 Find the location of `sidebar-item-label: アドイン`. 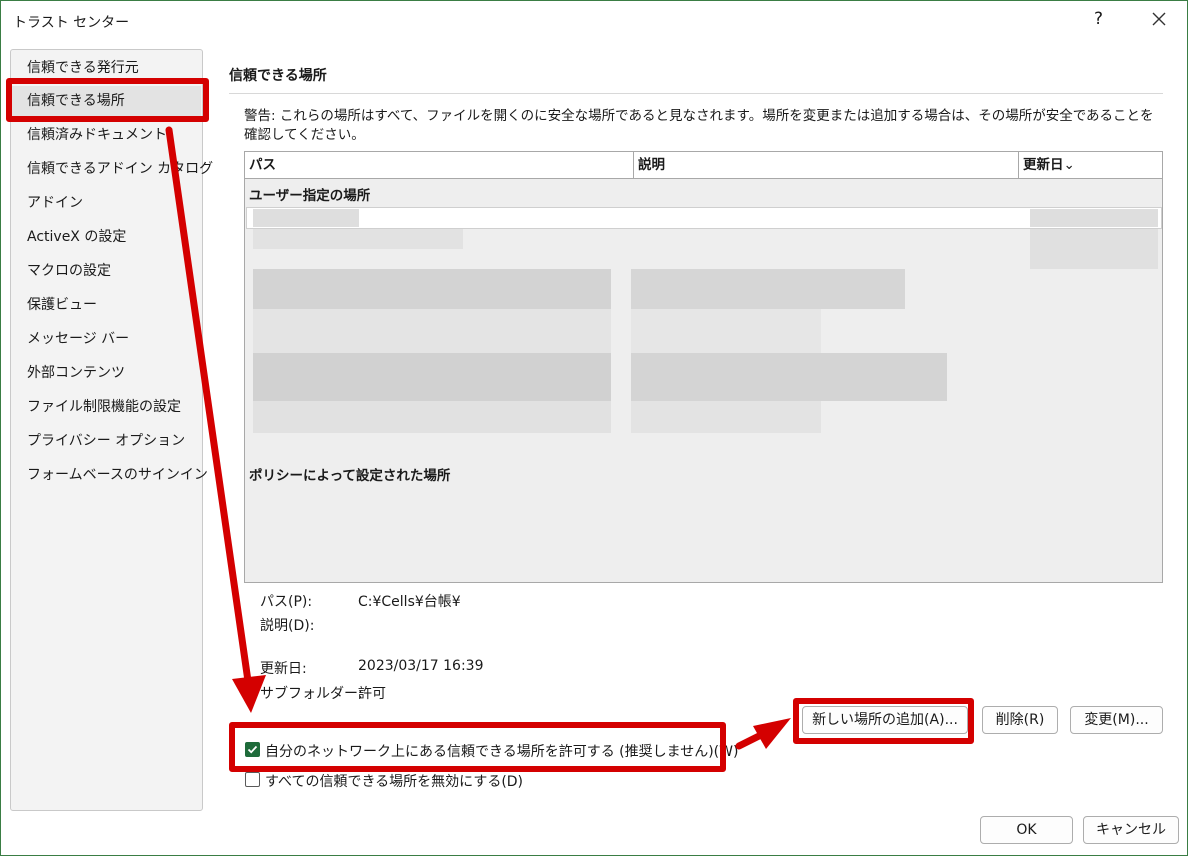

sidebar-item-label: アドイン is located at coordinates (55, 203).